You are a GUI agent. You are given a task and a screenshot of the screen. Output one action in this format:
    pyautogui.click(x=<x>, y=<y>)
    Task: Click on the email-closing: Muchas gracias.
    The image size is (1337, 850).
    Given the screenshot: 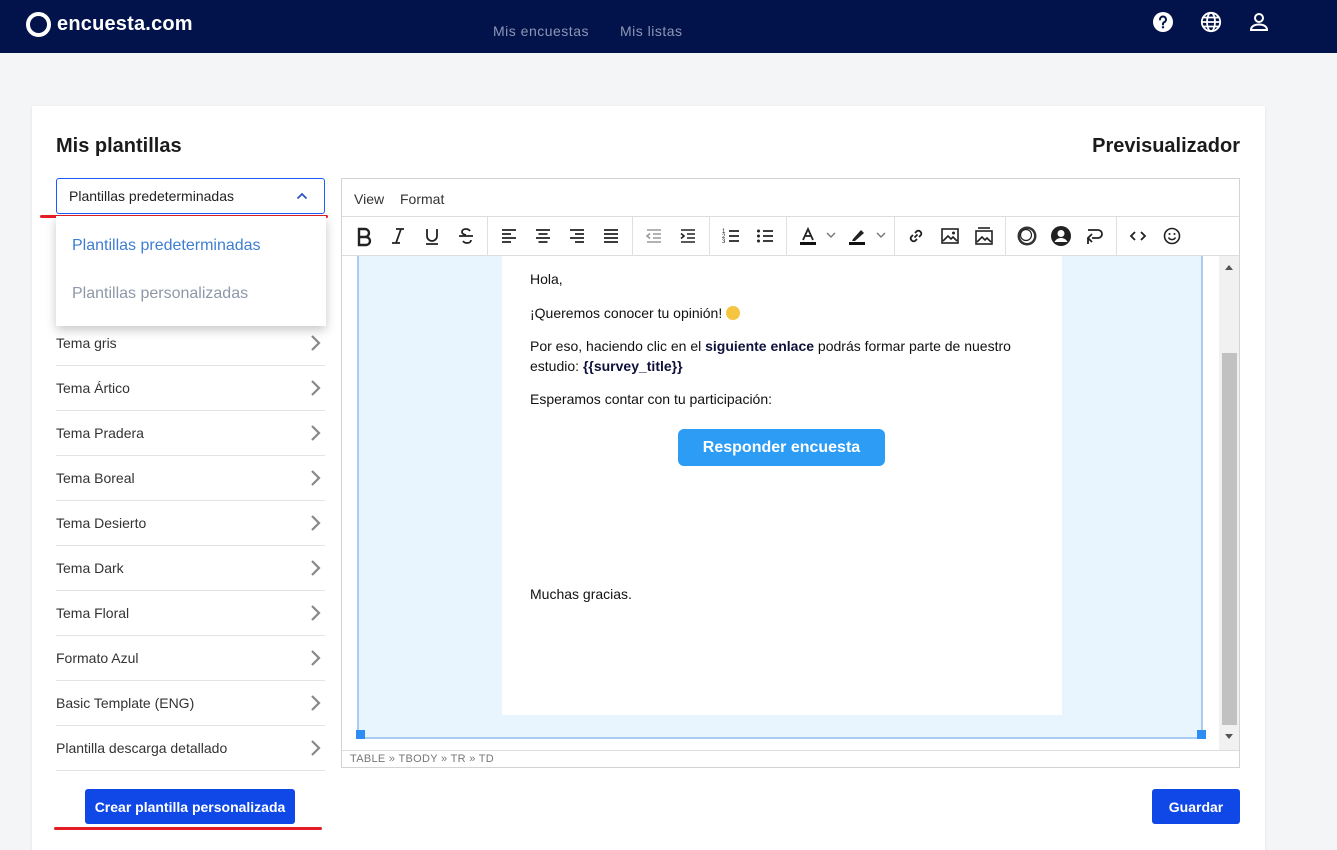 What is the action you would take?
    pyautogui.click(x=581, y=594)
    